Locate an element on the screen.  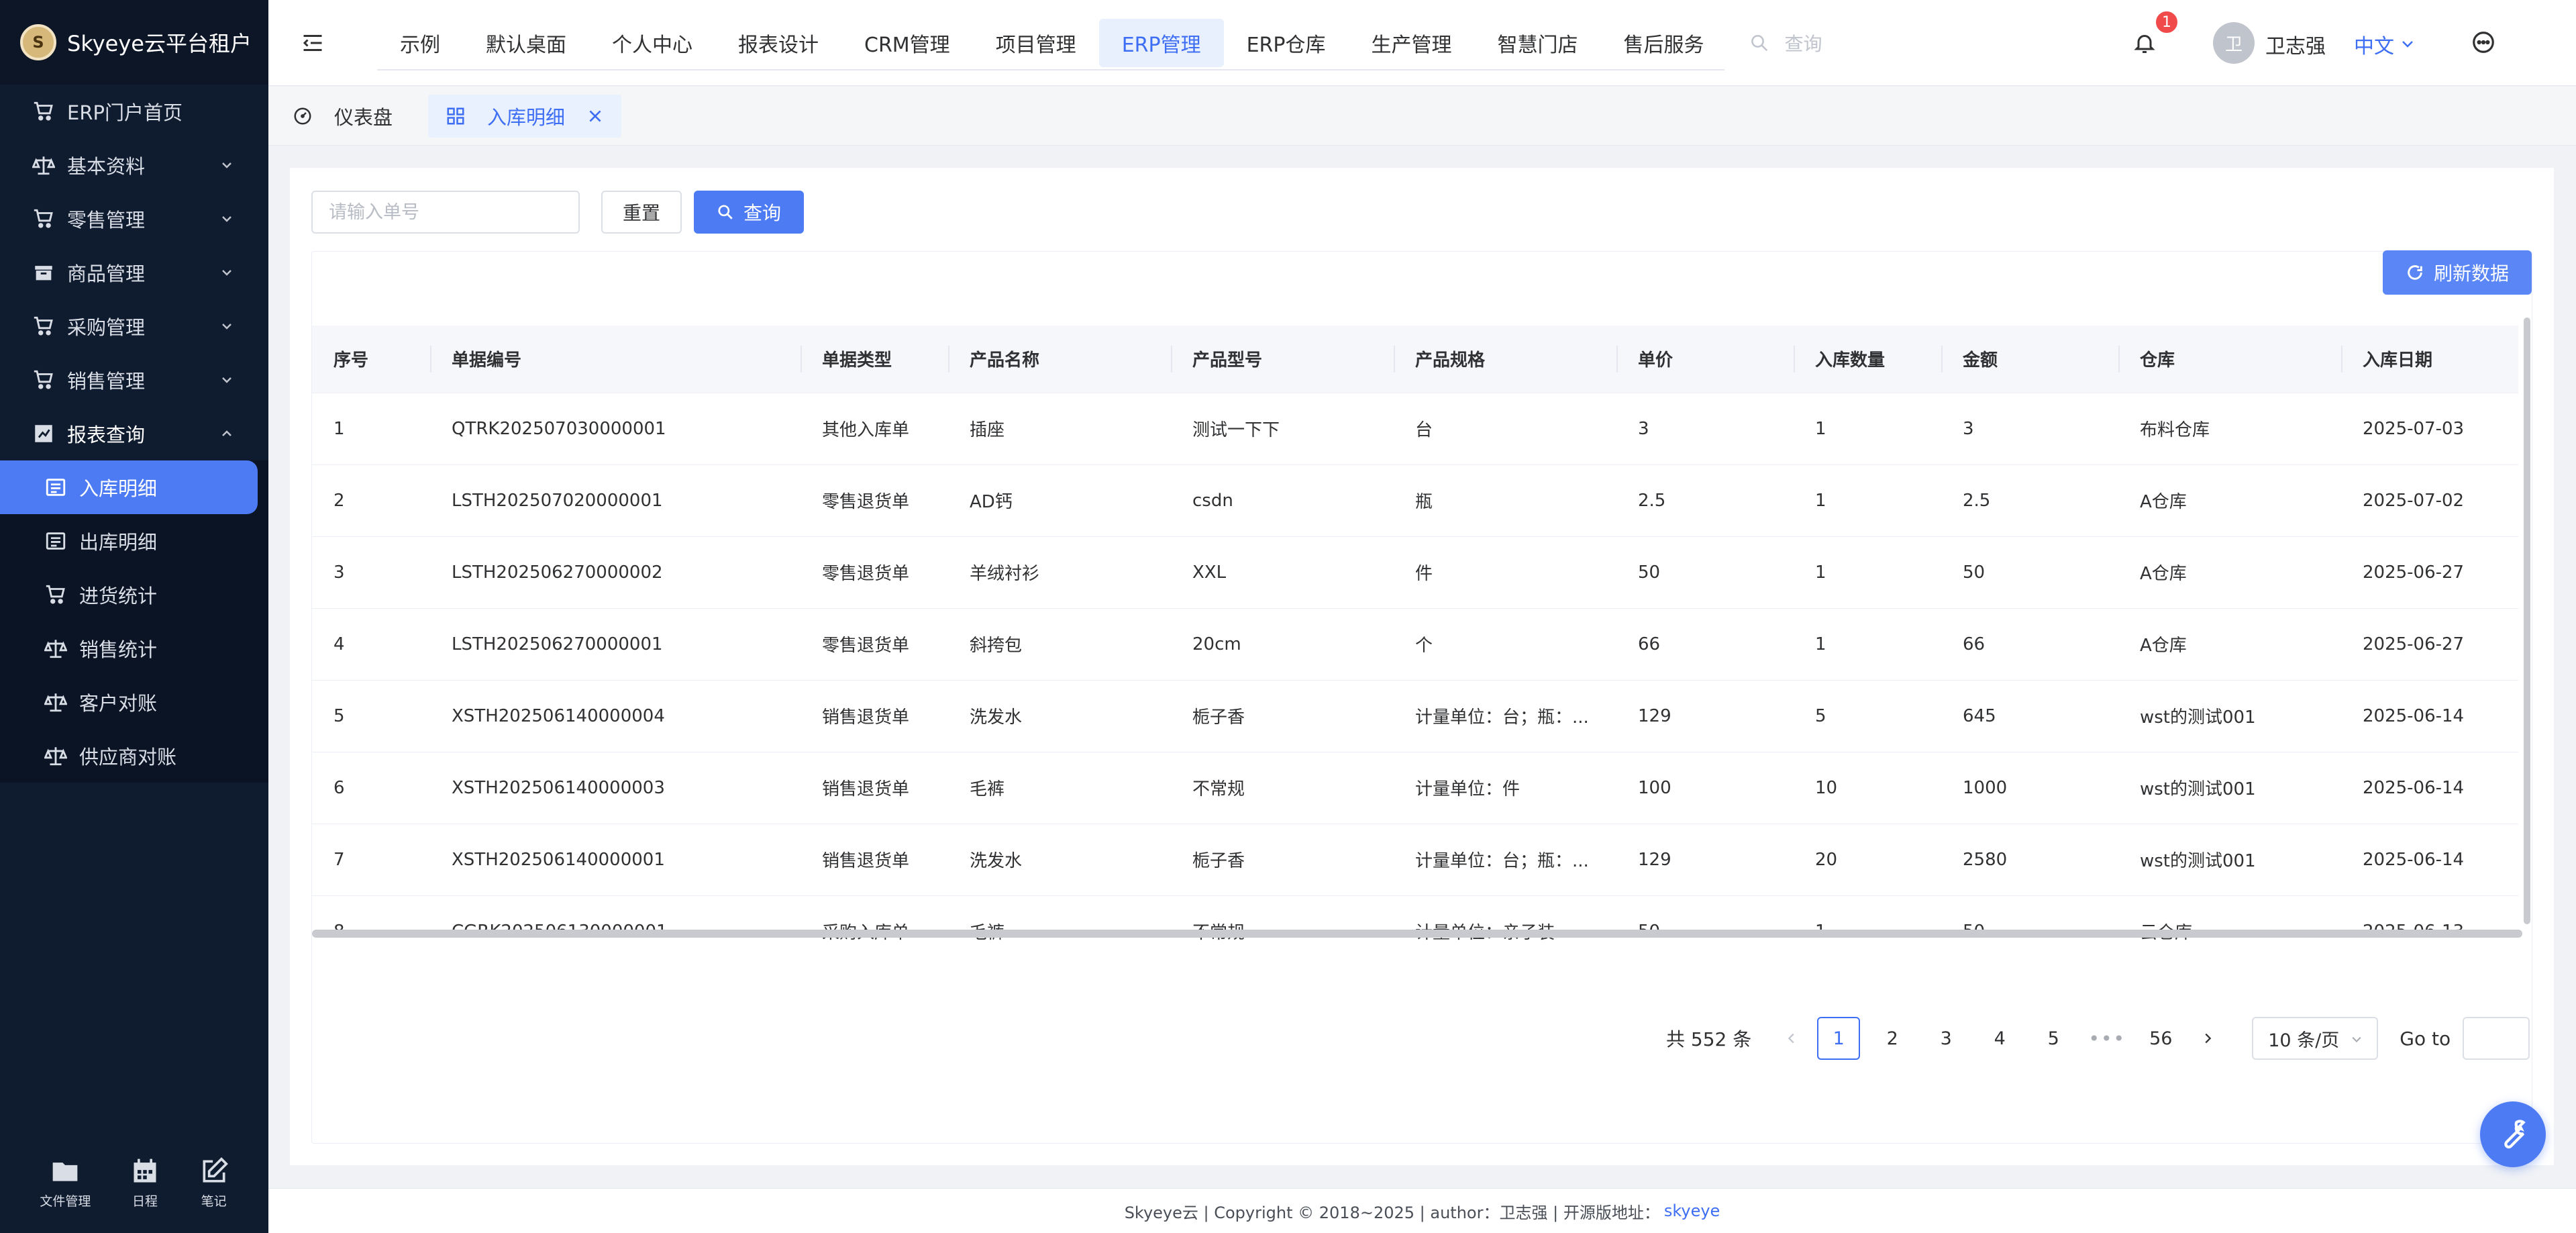
horizontal-scrollbar is located at coordinates (1417, 934).